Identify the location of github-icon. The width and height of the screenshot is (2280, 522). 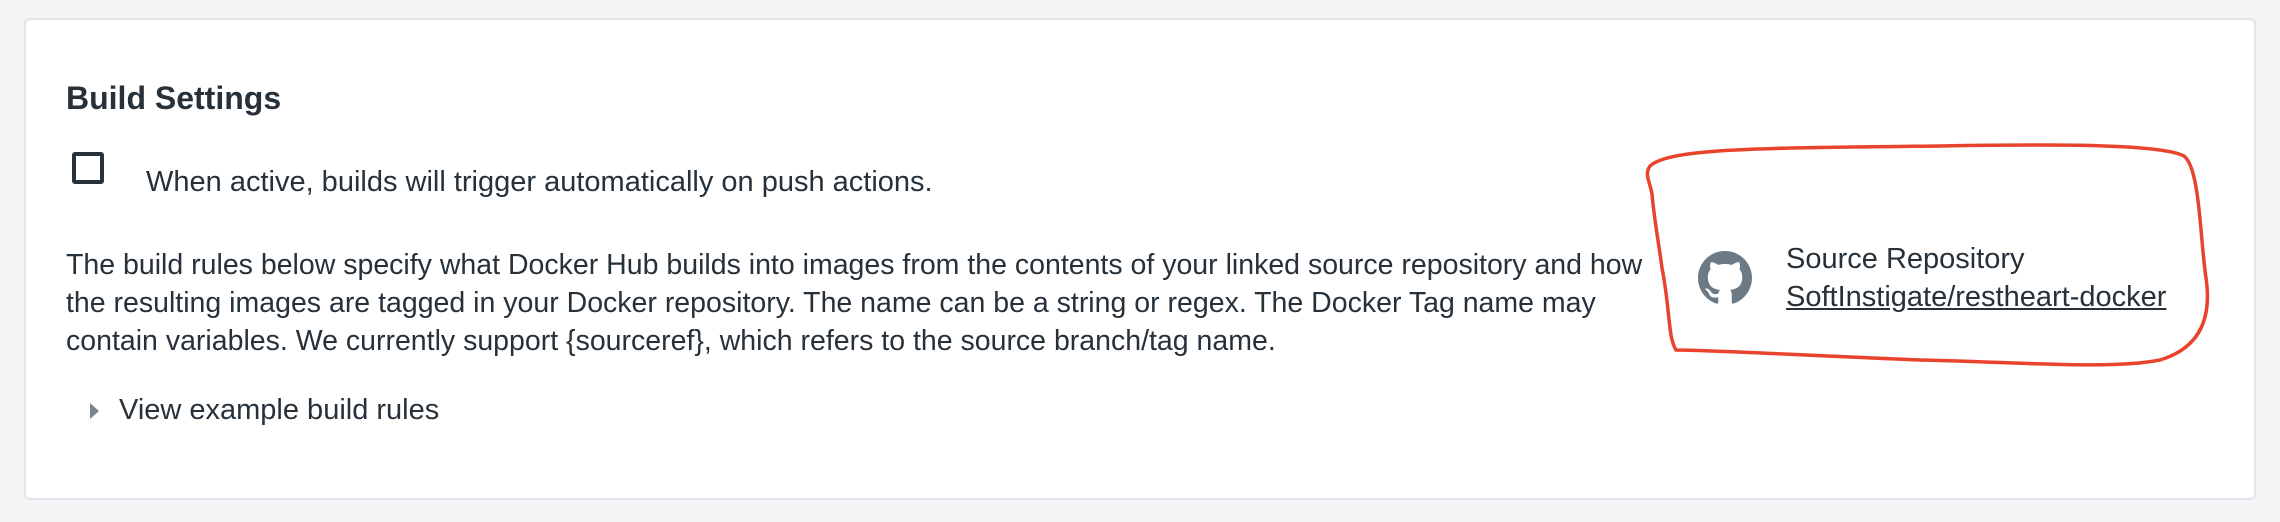
(1725, 277).